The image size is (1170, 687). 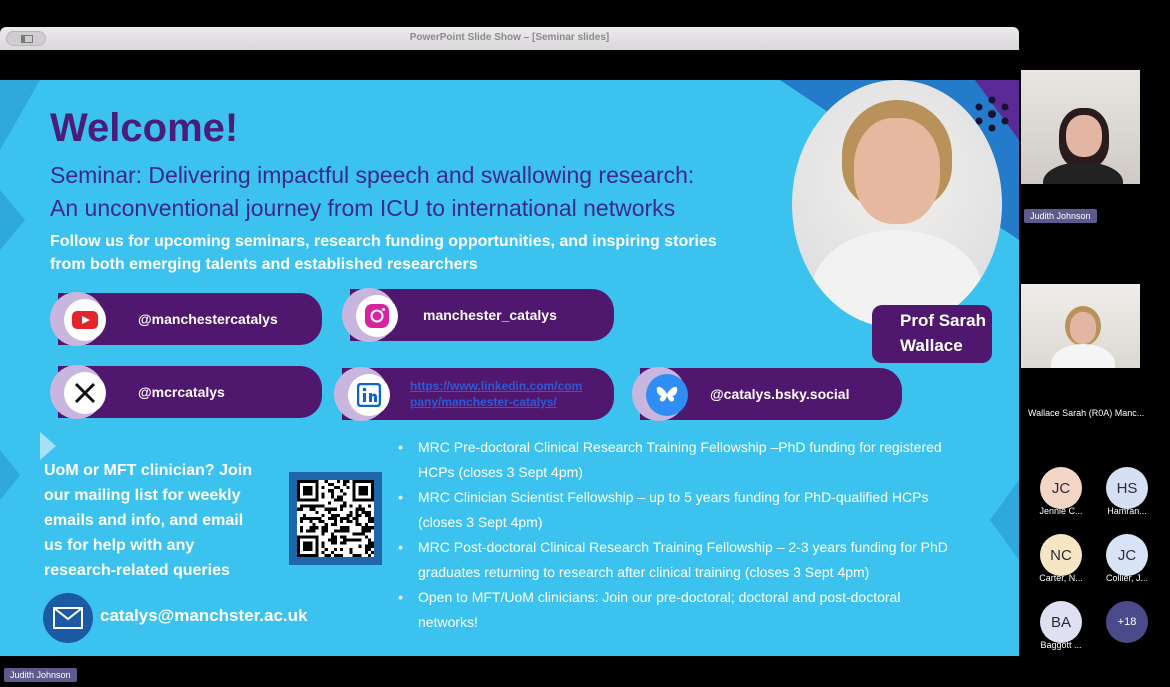 What do you see at coordinates (181, 392) in the screenshot?
I see `x-handle: @mcrcatalys` at bounding box center [181, 392].